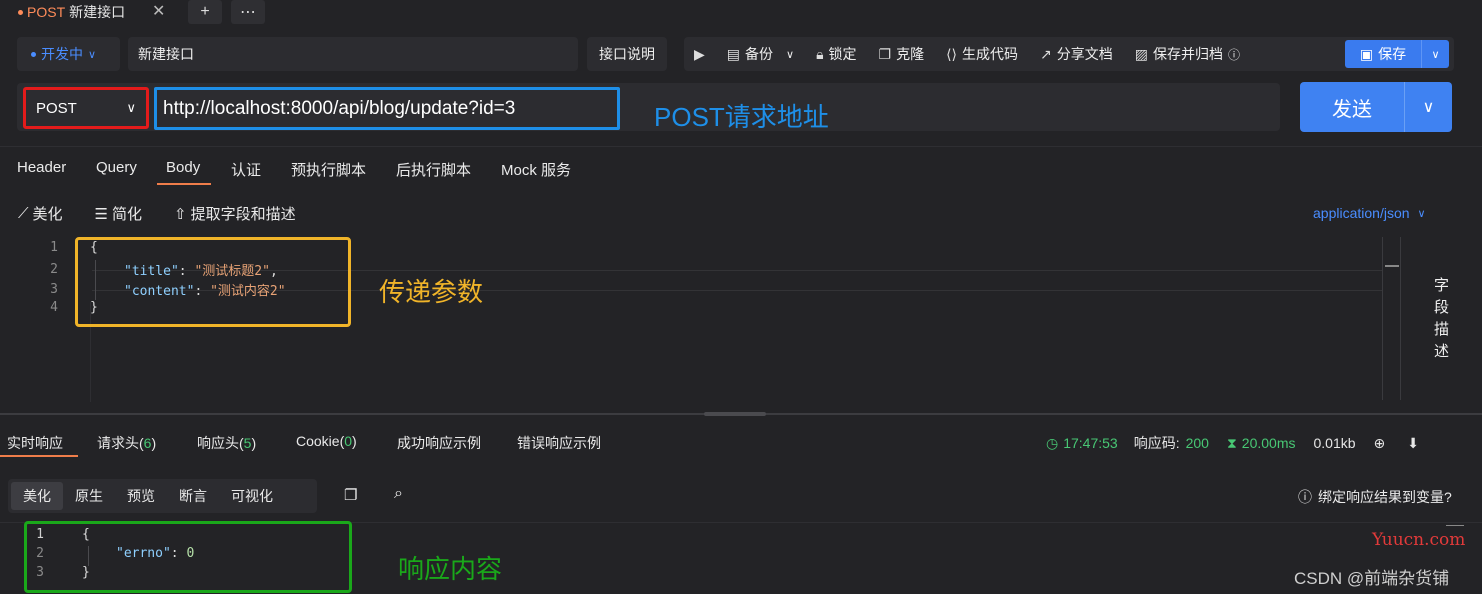 Image resolution: width=1482 pixels, height=594 pixels. Describe the element at coordinates (173, 213) in the screenshot. I see `body-toolbar: ⟋ 美化 ☰ 简化 ⇧ 提取字段和描述` at that location.